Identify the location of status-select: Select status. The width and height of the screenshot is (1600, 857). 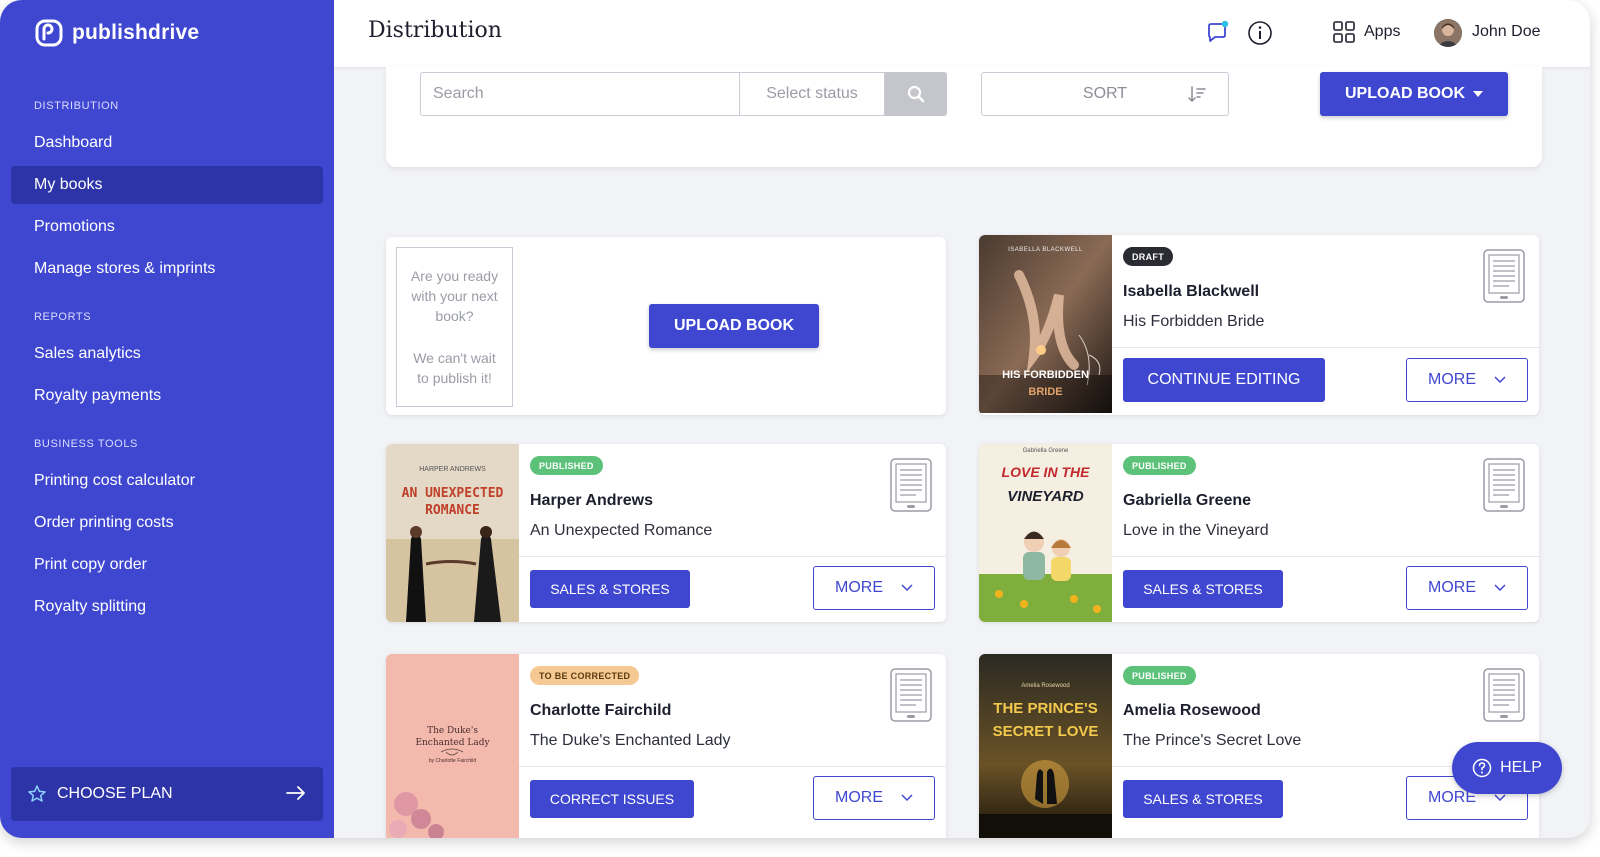
(812, 94).